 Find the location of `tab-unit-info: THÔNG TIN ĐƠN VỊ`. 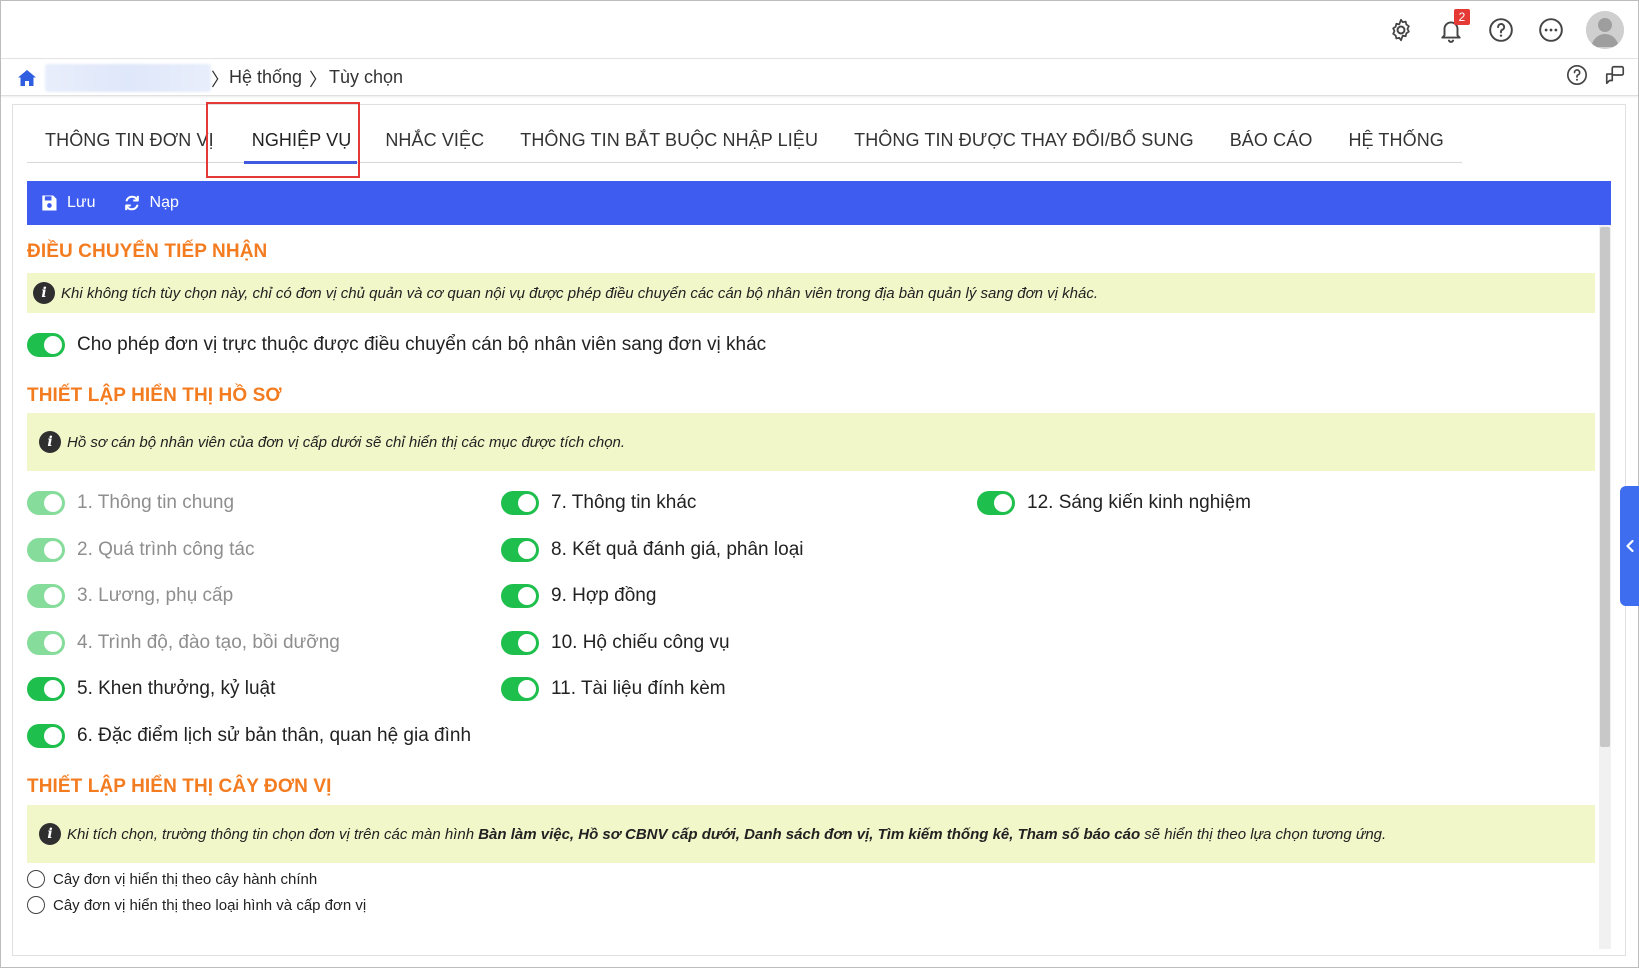

tab-unit-info: THÔNG TIN ĐƠN VỊ is located at coordinates (129, 140).